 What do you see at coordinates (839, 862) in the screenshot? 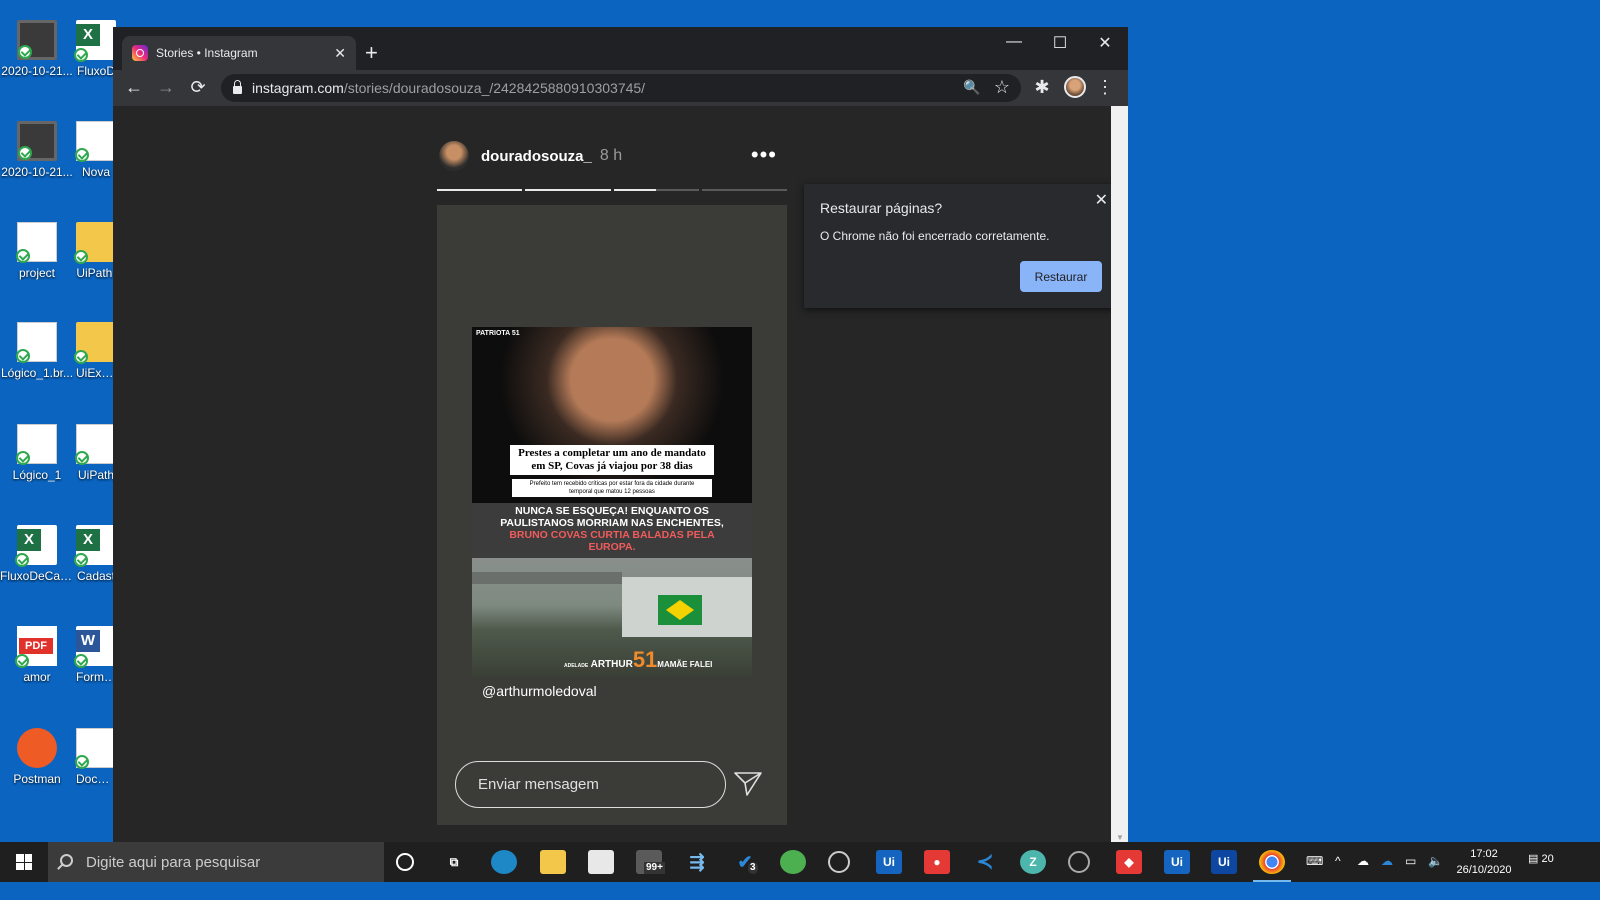
I see `obs-icon` at bounding box center [839, 862].